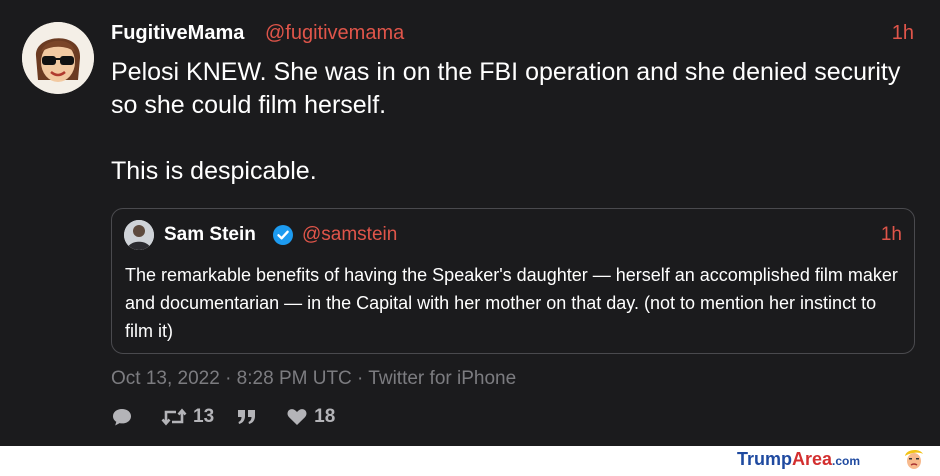  I want to click on display-name: FugitiveMama, so click(177, 33).